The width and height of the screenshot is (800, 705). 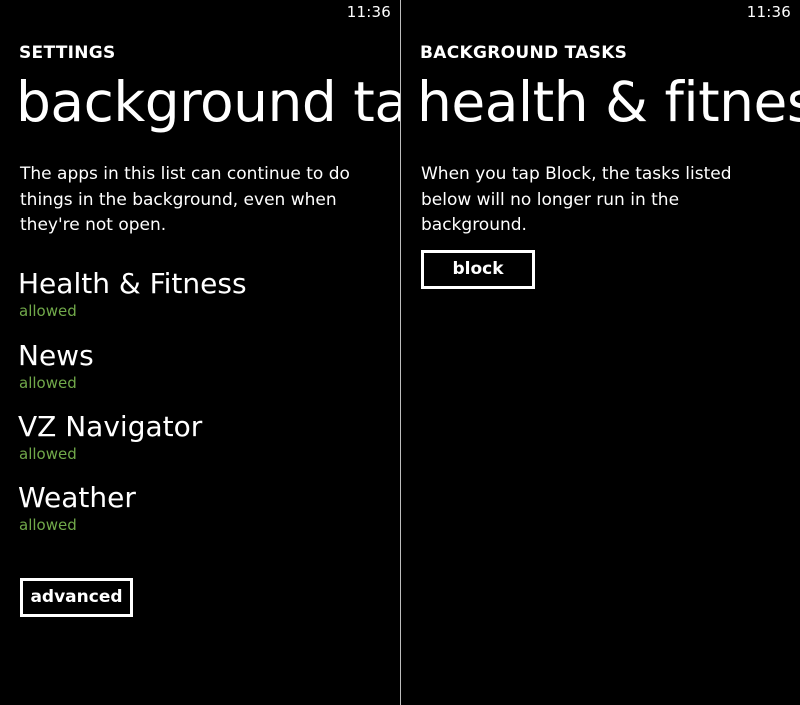 What do you see at coordinates (56, 355) in the screenshot?
I see `app-name: News` at bounding box center [56, 355].